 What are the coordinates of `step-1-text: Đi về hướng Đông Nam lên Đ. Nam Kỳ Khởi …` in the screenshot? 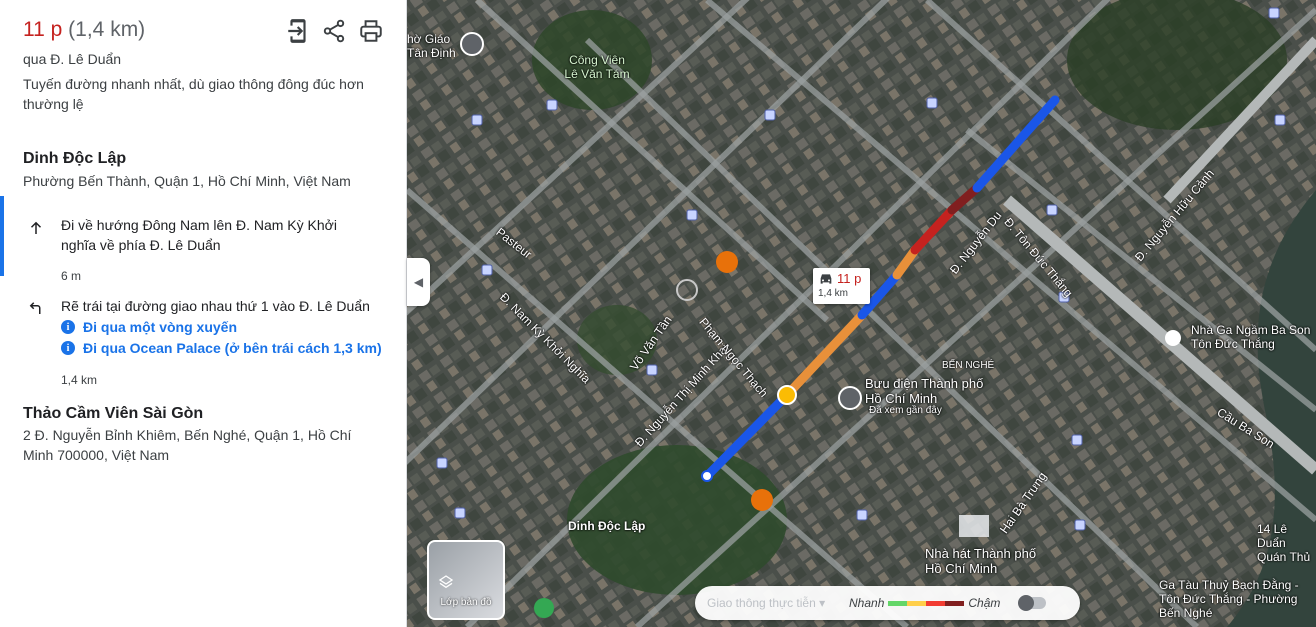 It's located at (199, 235).